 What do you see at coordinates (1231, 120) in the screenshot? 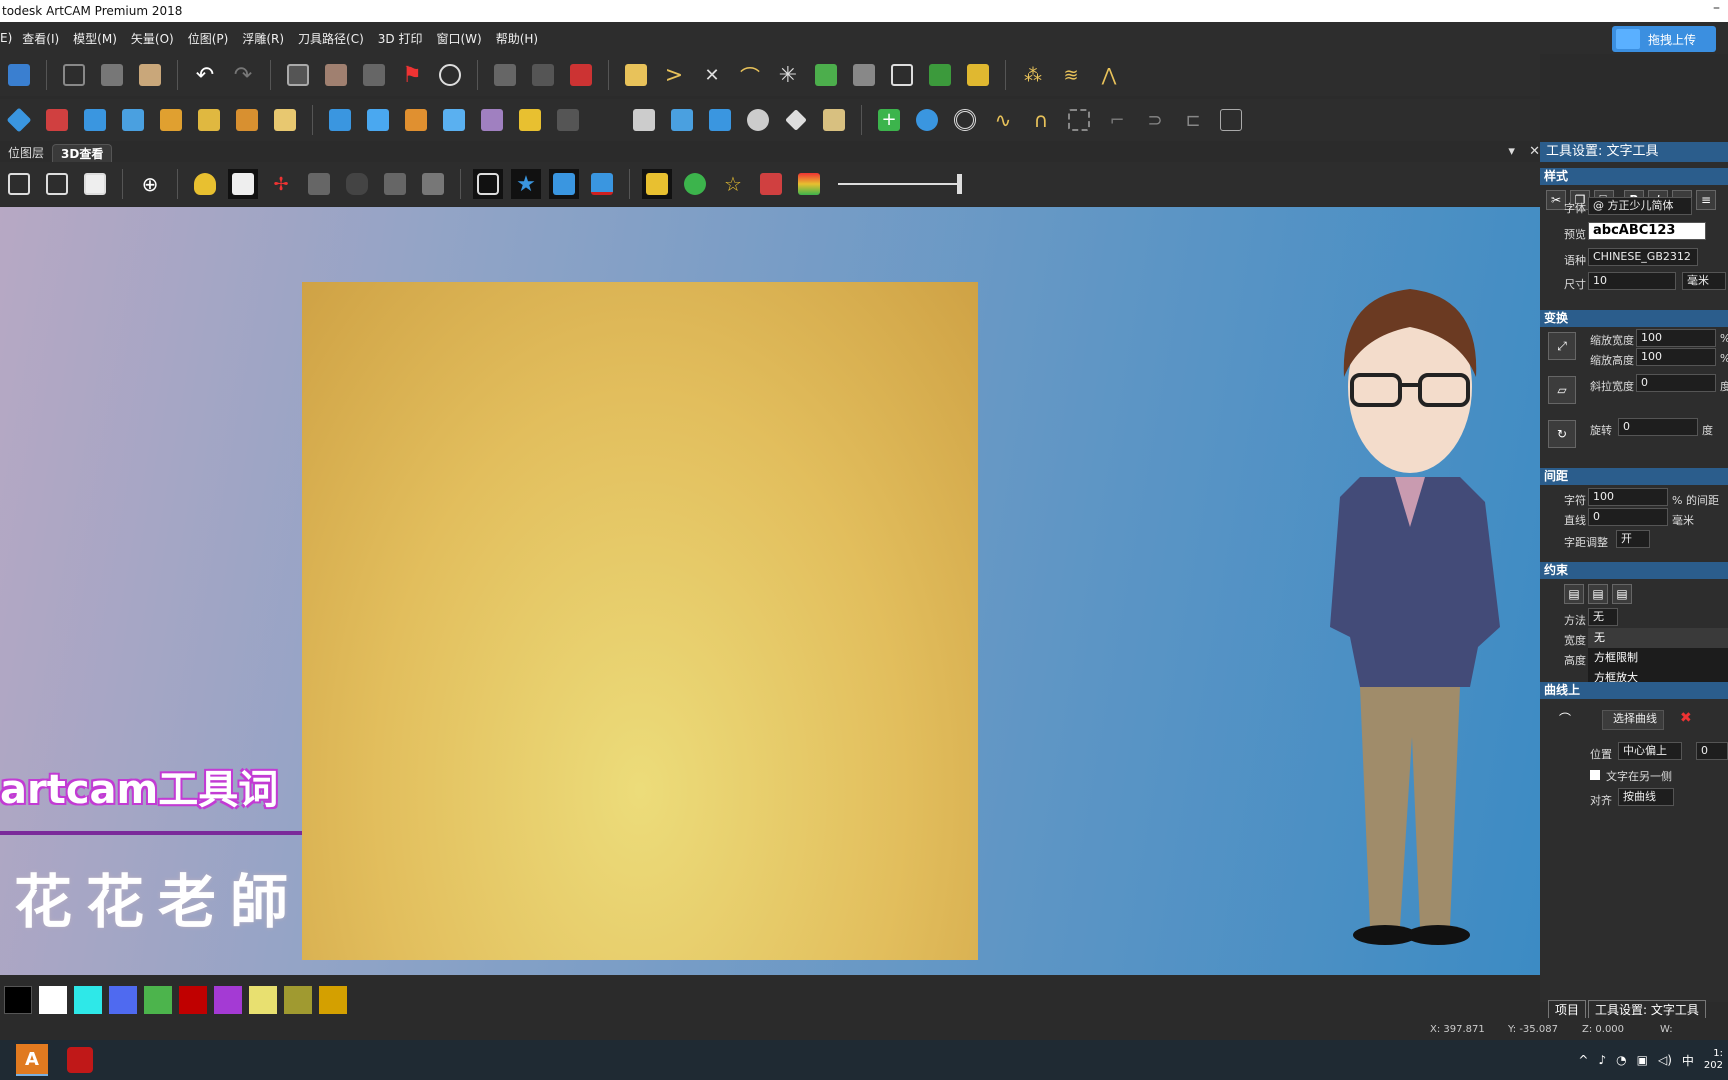
I see `point-box-icon` at bounding box center [1231, 120].